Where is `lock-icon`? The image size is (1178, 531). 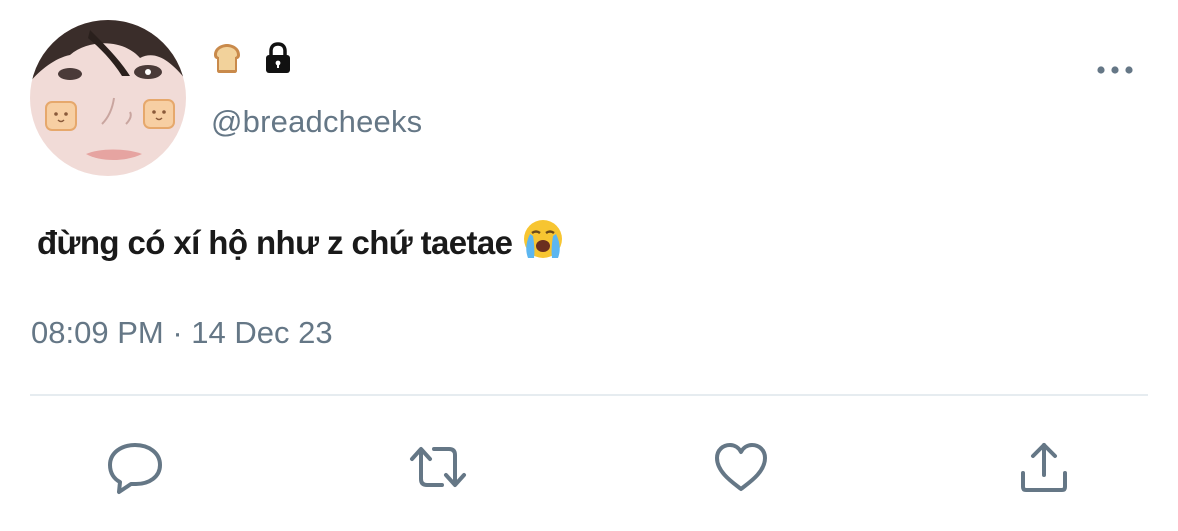 lock-icon is located at coordinates (278, 60).